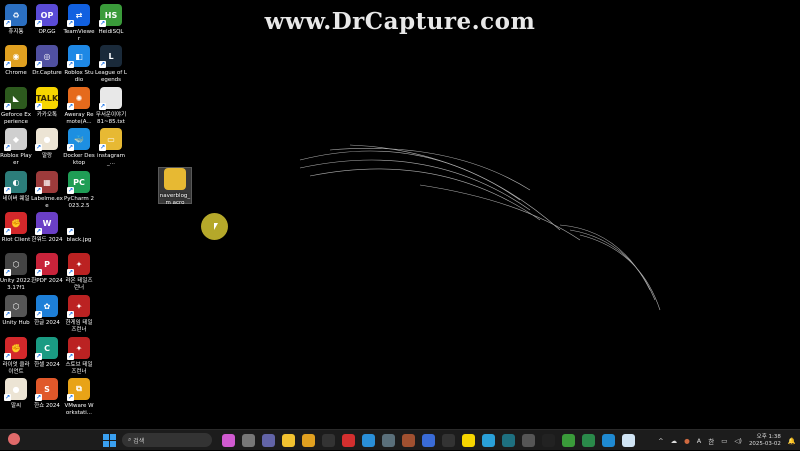  Describe the element at coordinates (111, 32) in the screenshot. I see `icon-label: HeidiSQL` at that location.